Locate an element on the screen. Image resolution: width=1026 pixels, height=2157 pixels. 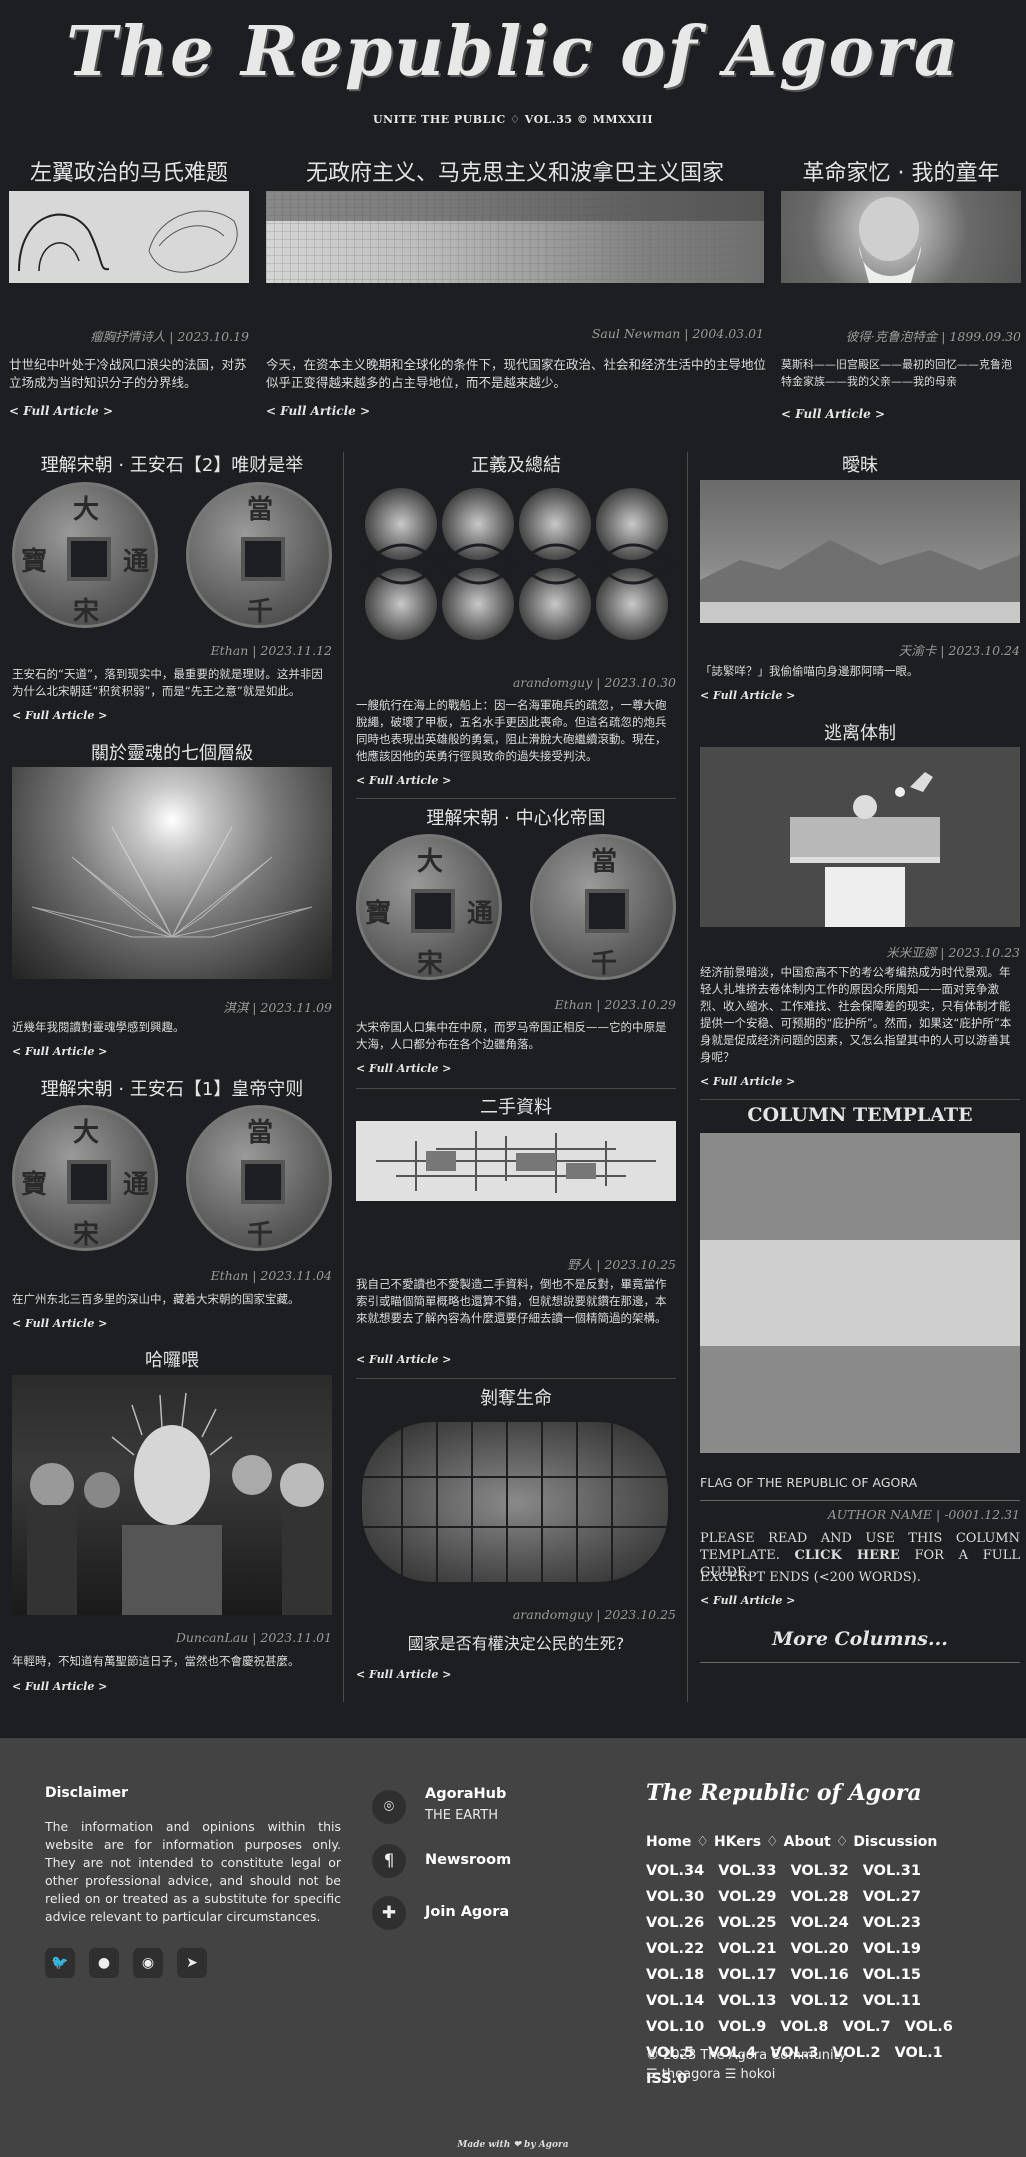
volume-link: VOL.20 is located at coordinates (819, 1949).